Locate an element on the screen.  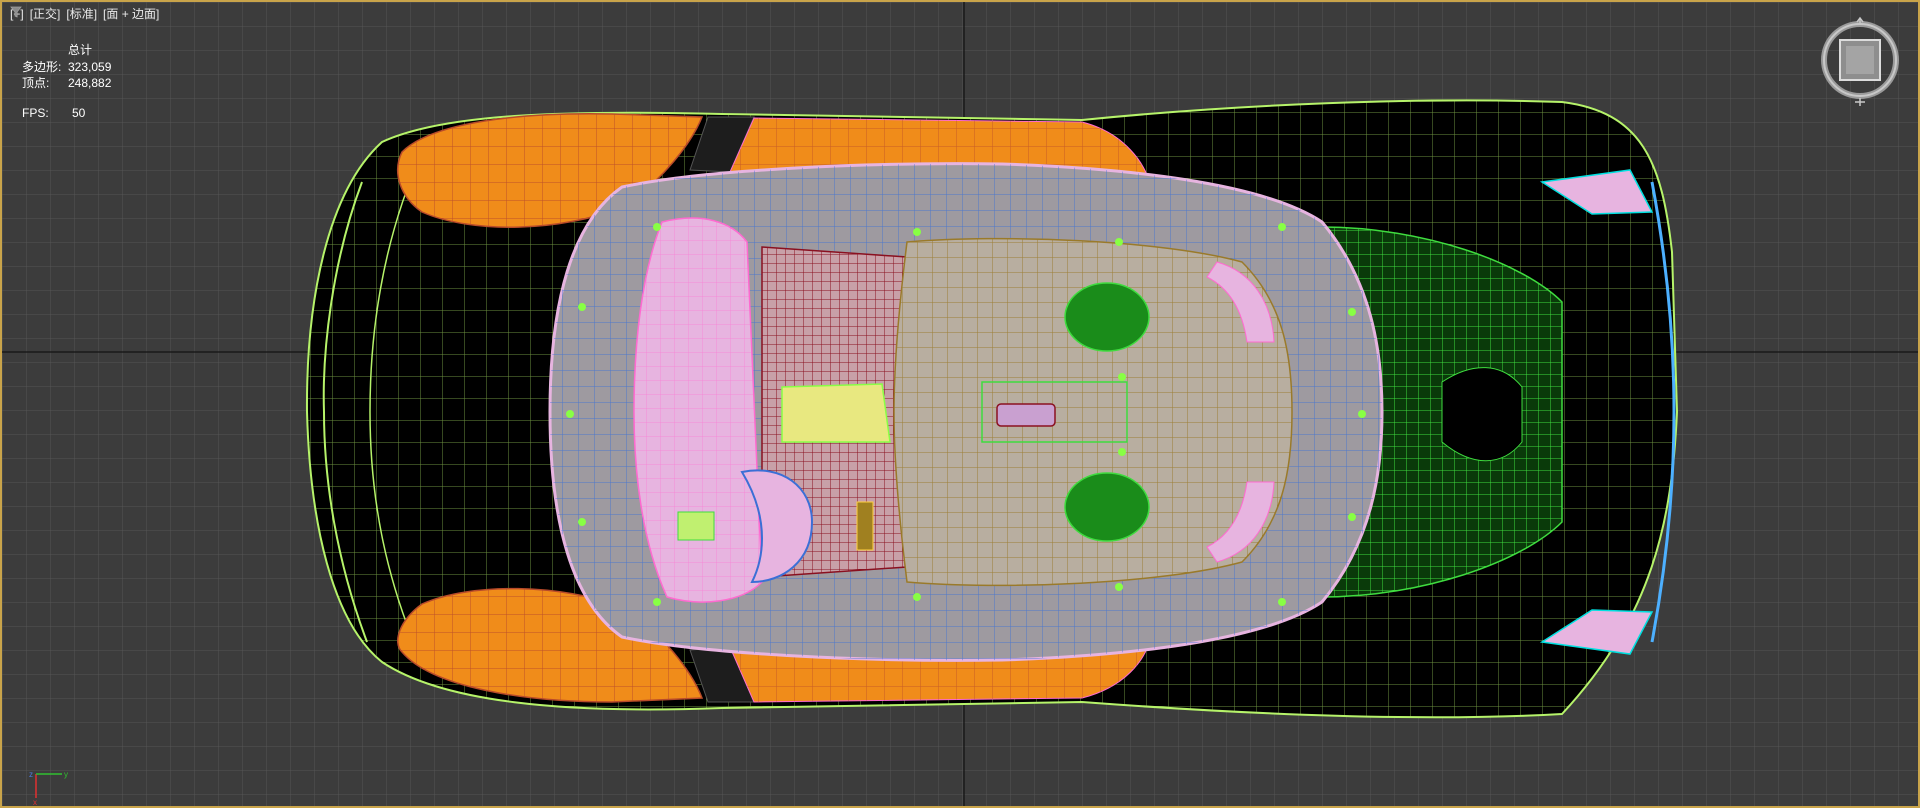
stats-vertices-value: 248,882 is located at coordinates (90, 83).